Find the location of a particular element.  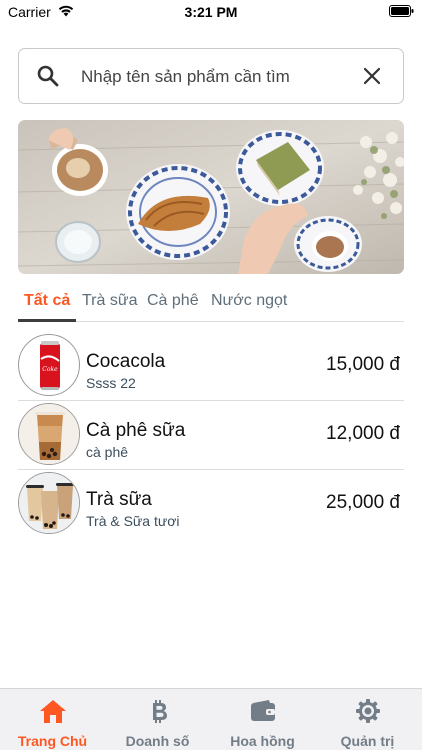

nav-home: Trang Chủ is located at coordinates (52, 719).